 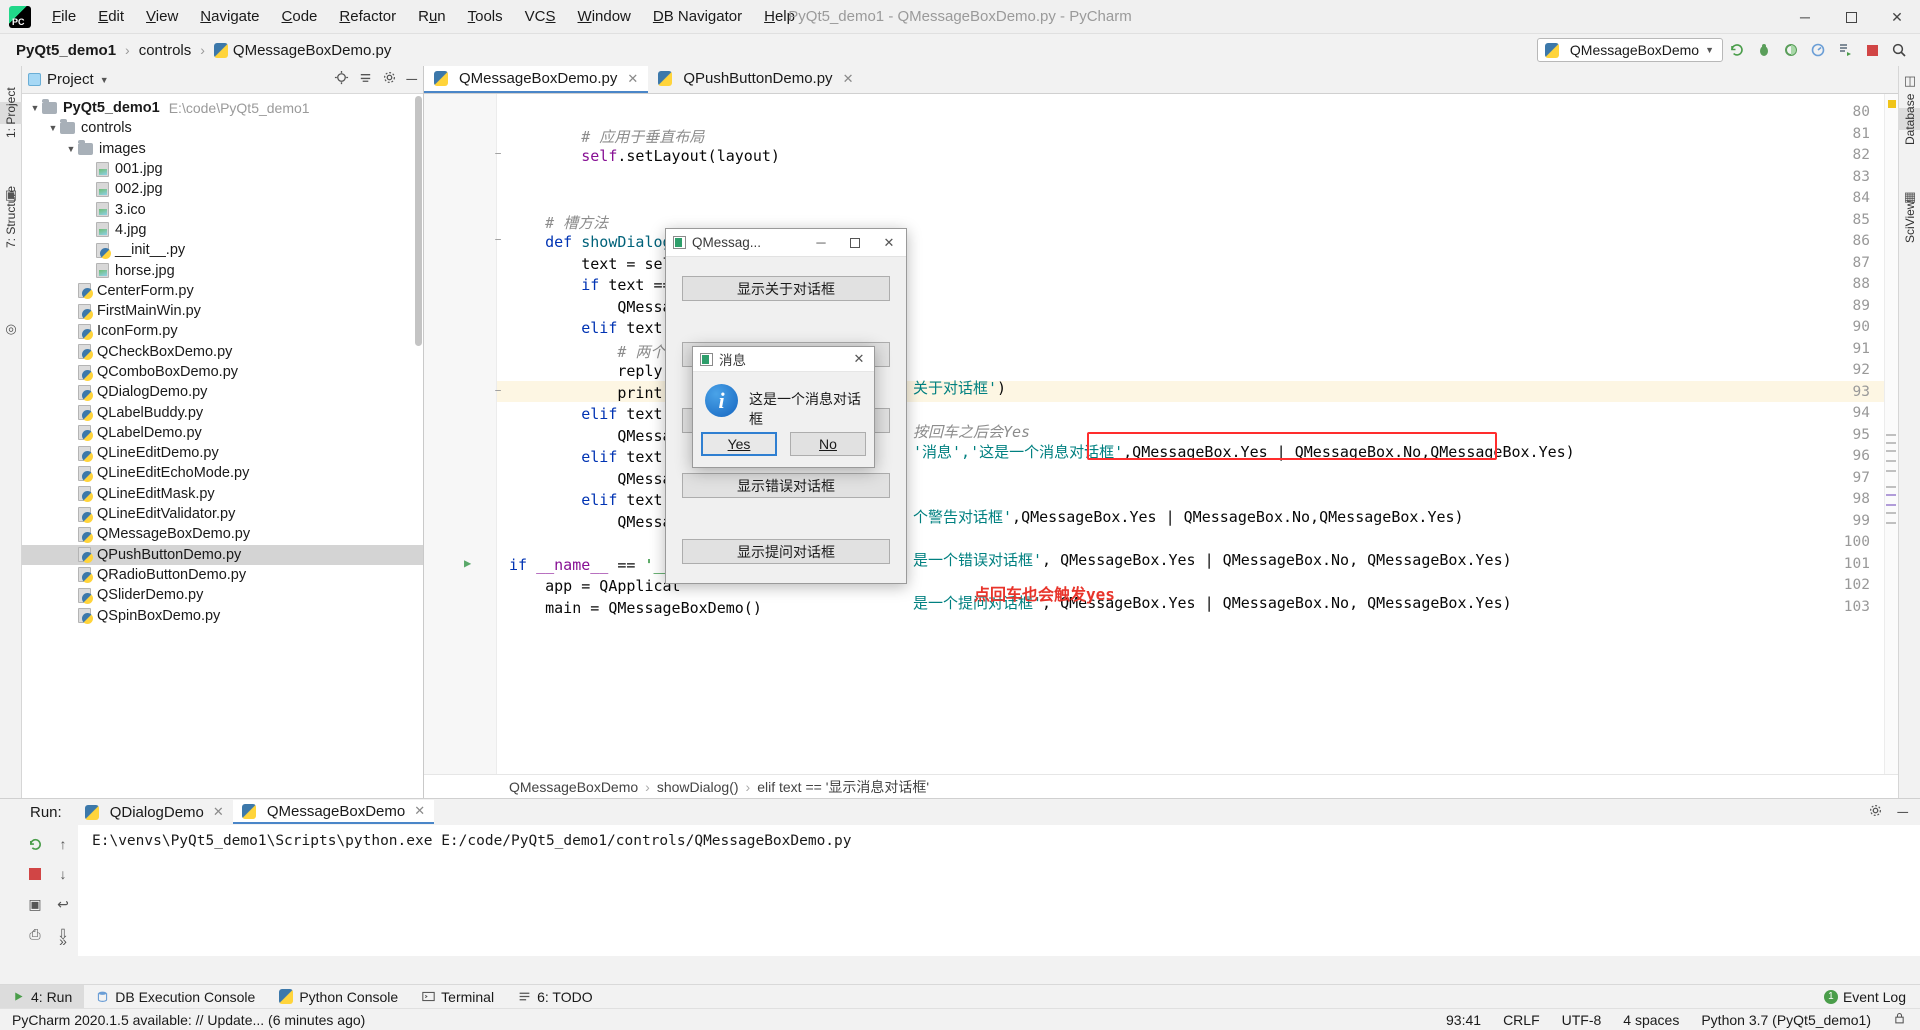 I want to click on status-indent: 4 spaces, so click(x=1651, y=1020).